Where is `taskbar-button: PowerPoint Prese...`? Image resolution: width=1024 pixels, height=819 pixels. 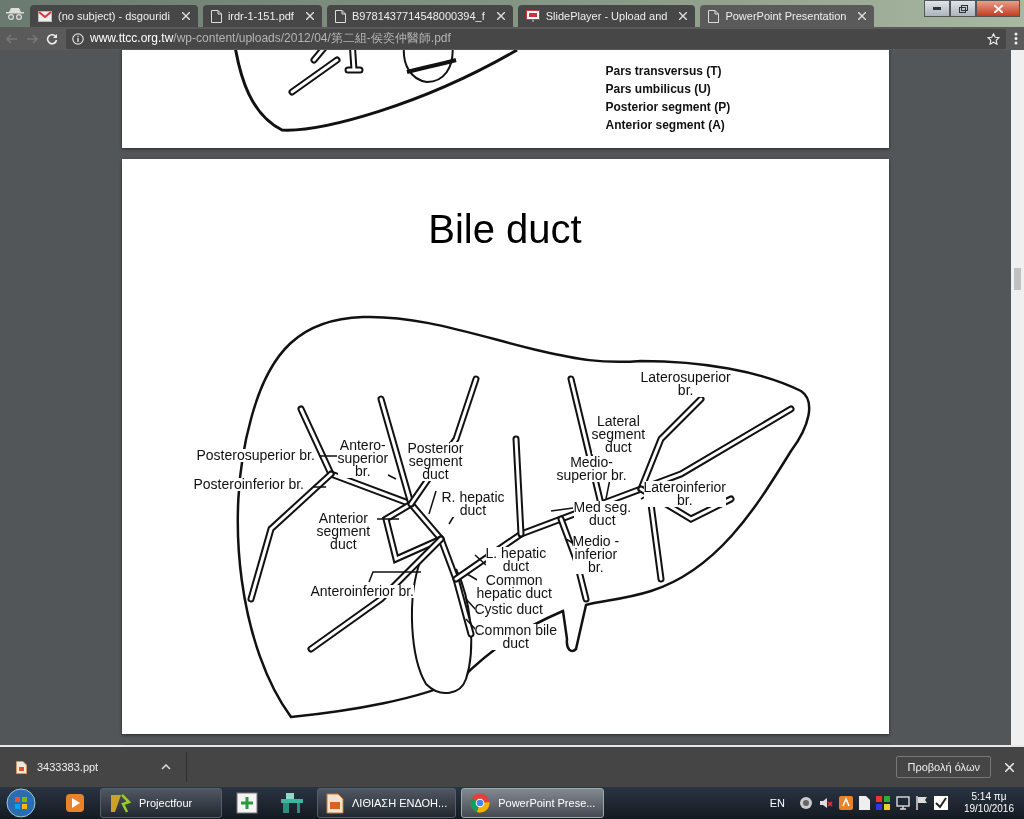
taskbar-button: PowerPoint Prese... is located at coordinates (533, 803).